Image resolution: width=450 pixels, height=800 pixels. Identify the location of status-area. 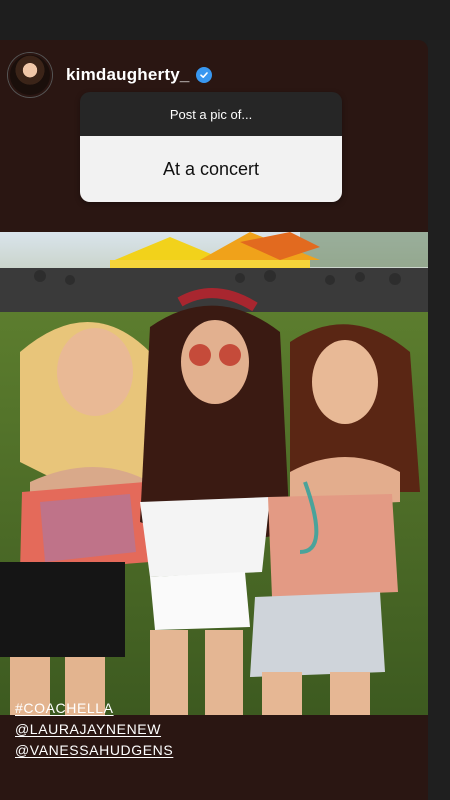
(225, 20).